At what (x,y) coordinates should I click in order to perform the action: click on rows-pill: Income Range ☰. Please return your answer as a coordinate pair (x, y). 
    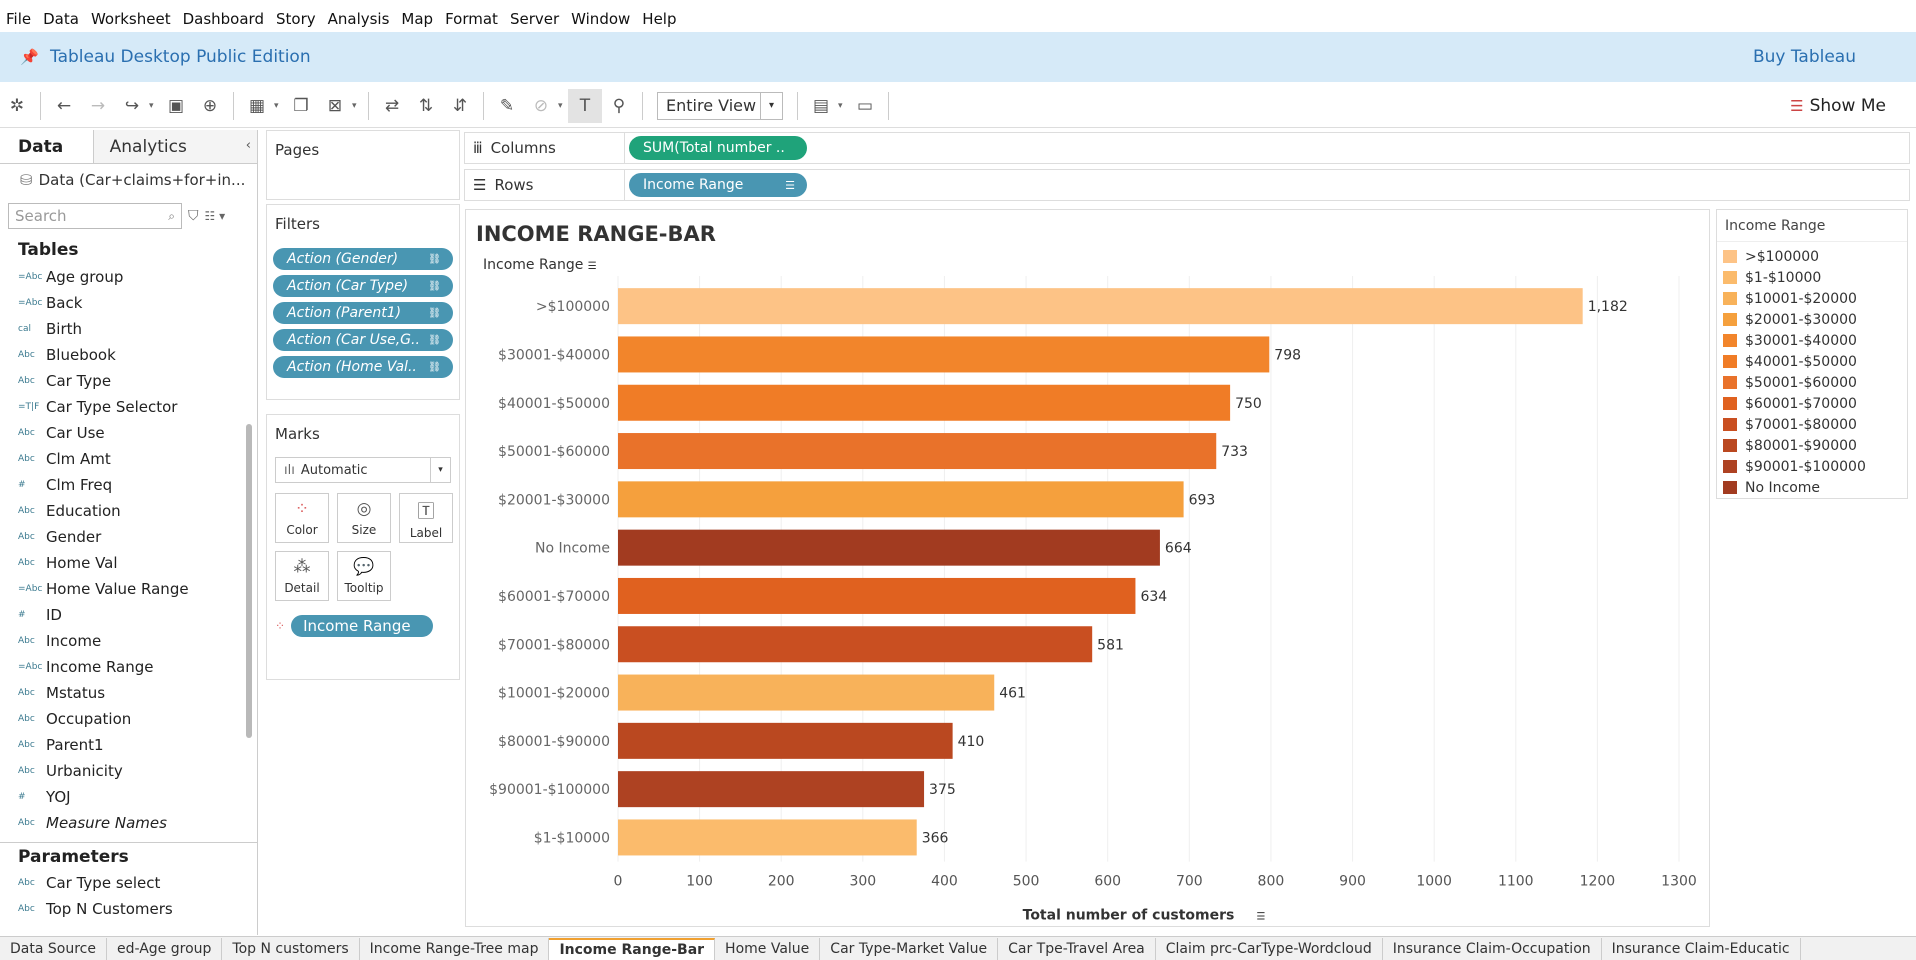
    Looking at the image, I should click on (718, 185).